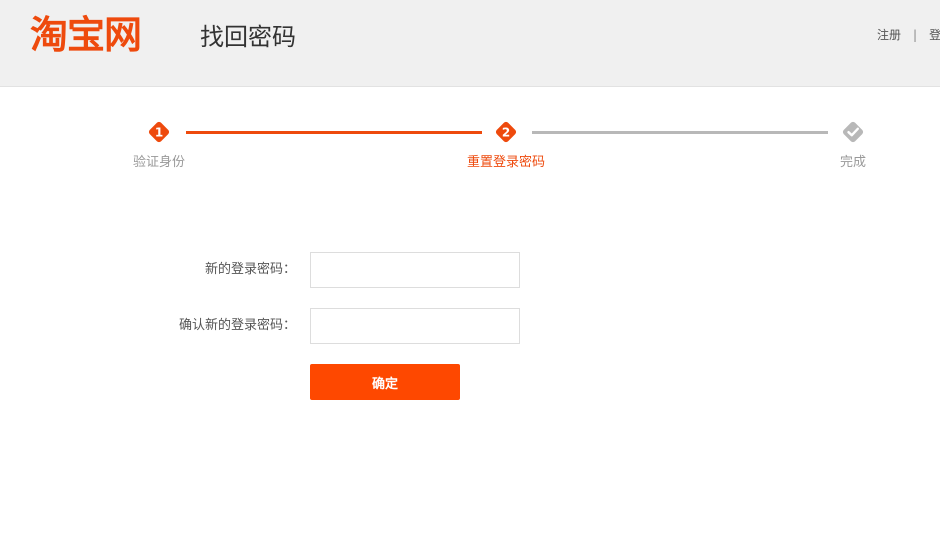  I want to click on new-password-label: 新的登录密码：, so click(250, 269).